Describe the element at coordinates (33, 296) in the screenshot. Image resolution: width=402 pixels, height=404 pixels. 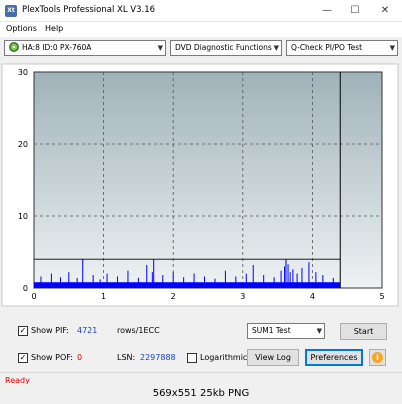
I see `x-tick-label: 0` at that location.